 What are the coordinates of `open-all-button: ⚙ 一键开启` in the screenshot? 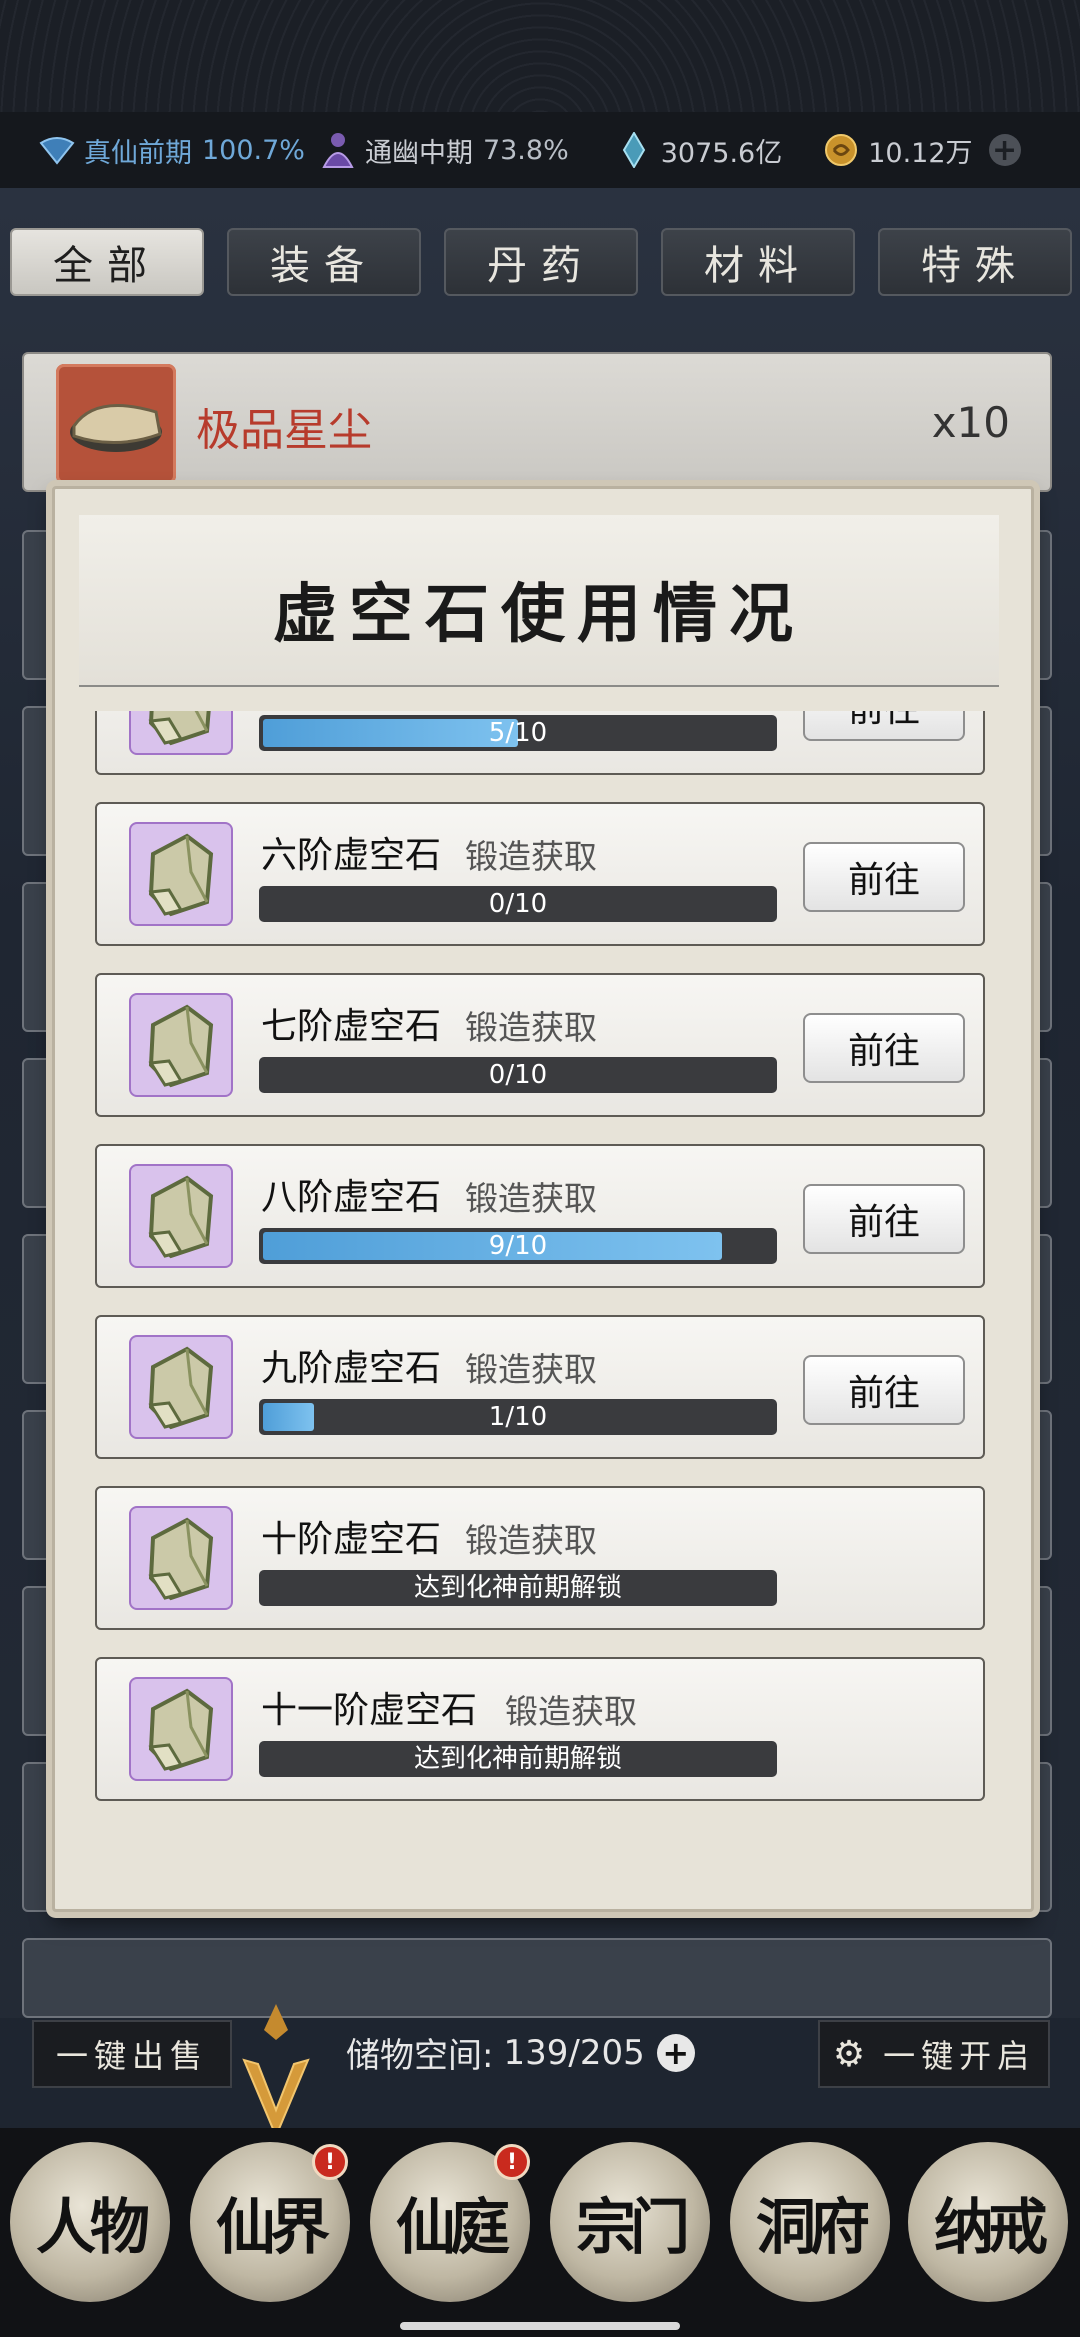 It's located at (934, 2054).